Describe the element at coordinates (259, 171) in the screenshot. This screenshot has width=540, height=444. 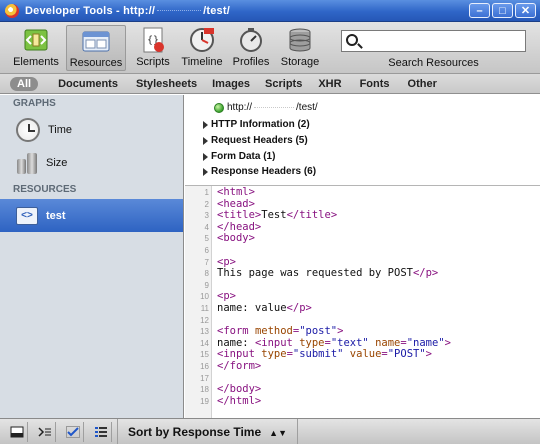
I see `header-section-response-headers: Response Headers (6)` at that location.